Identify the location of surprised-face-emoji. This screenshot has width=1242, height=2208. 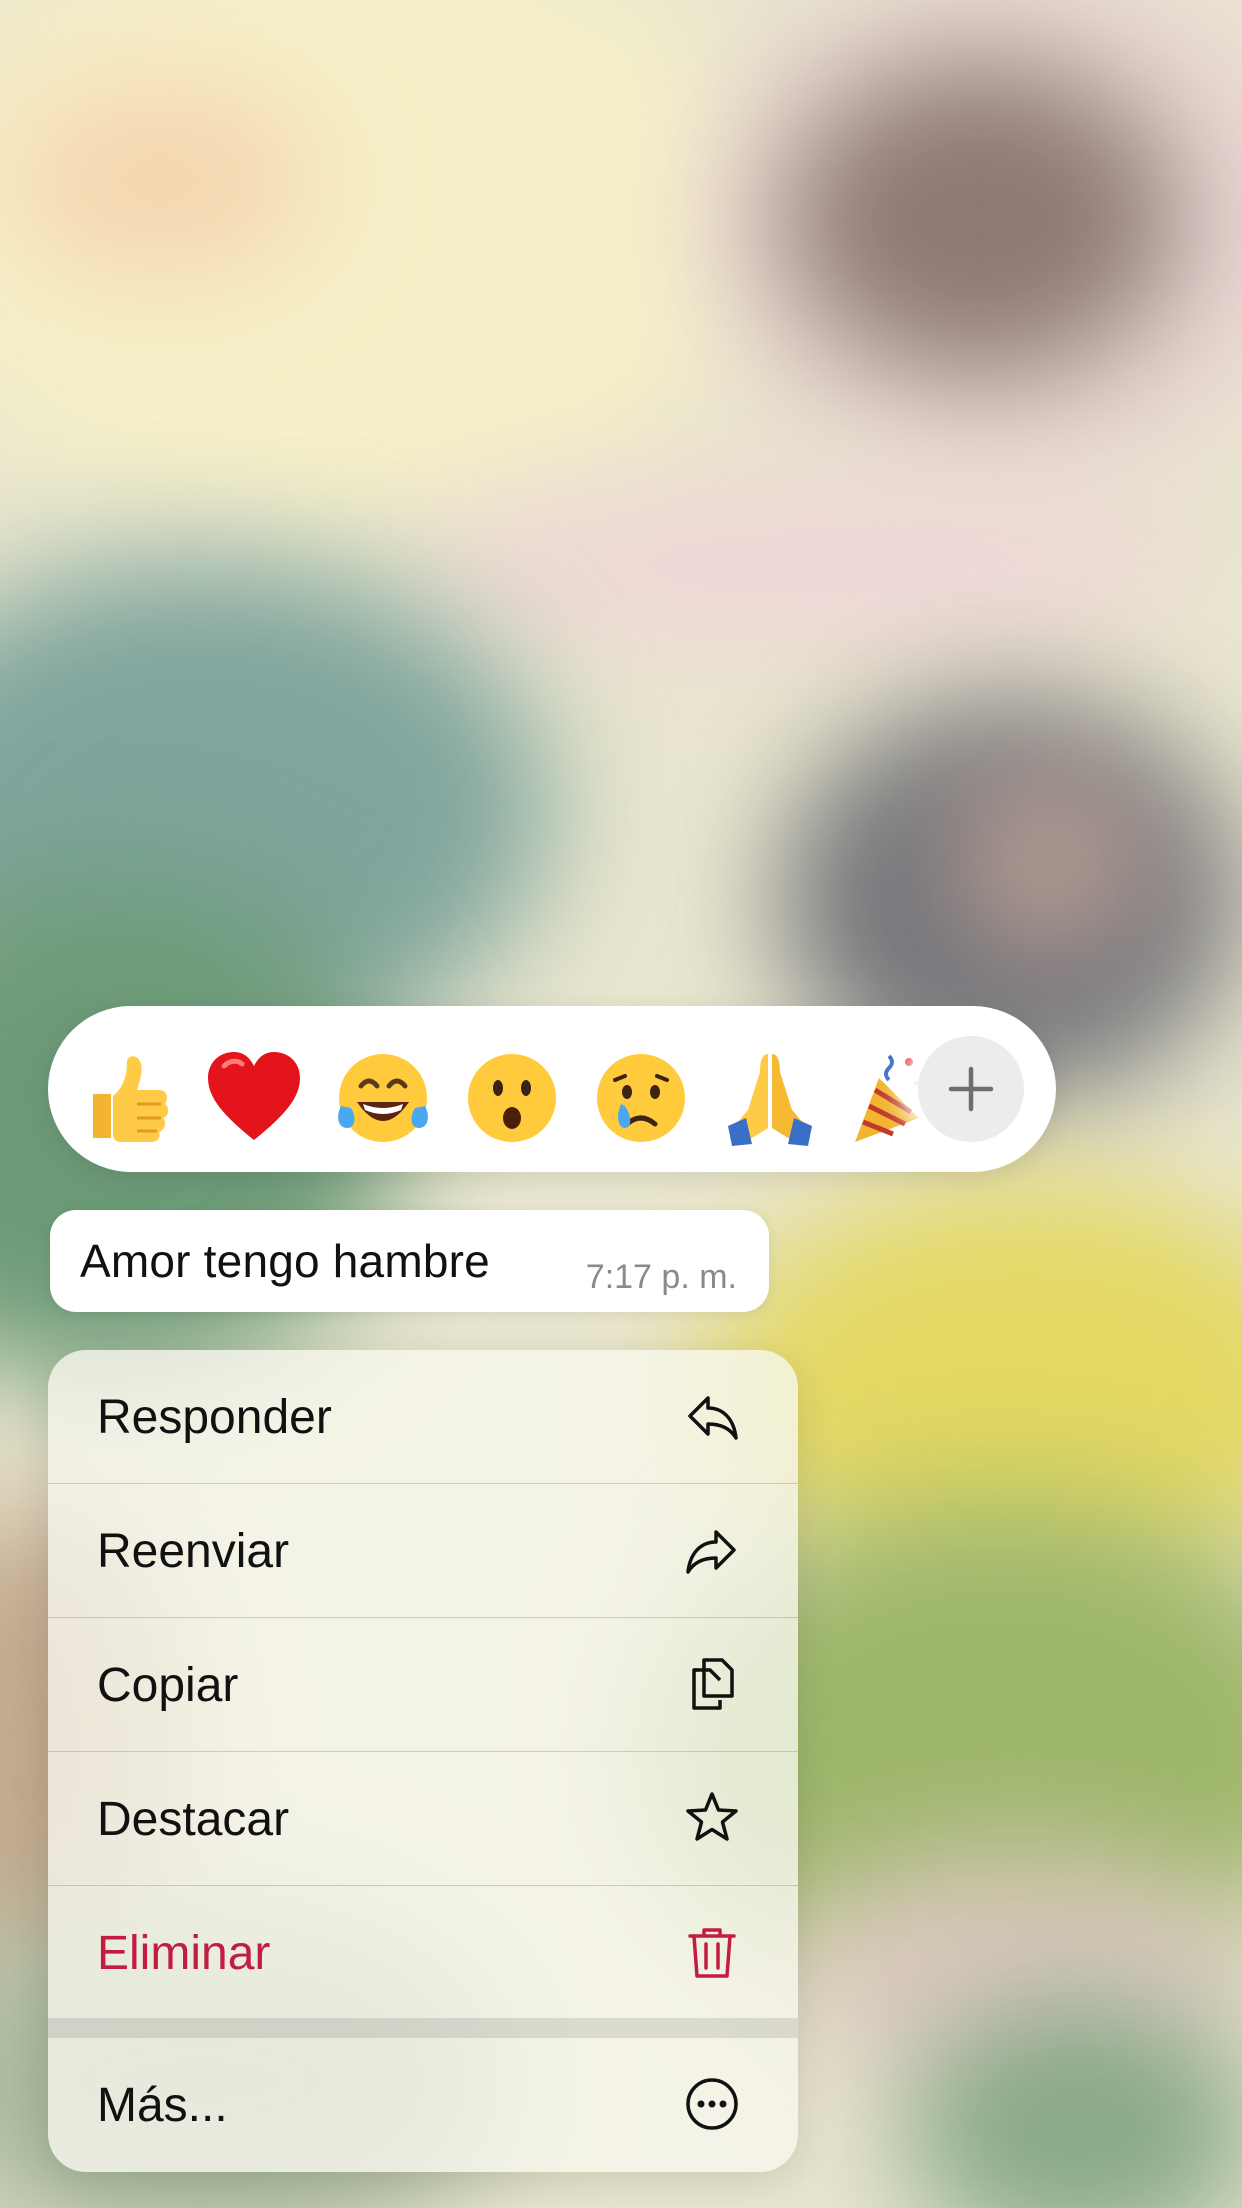
(512, 1098).